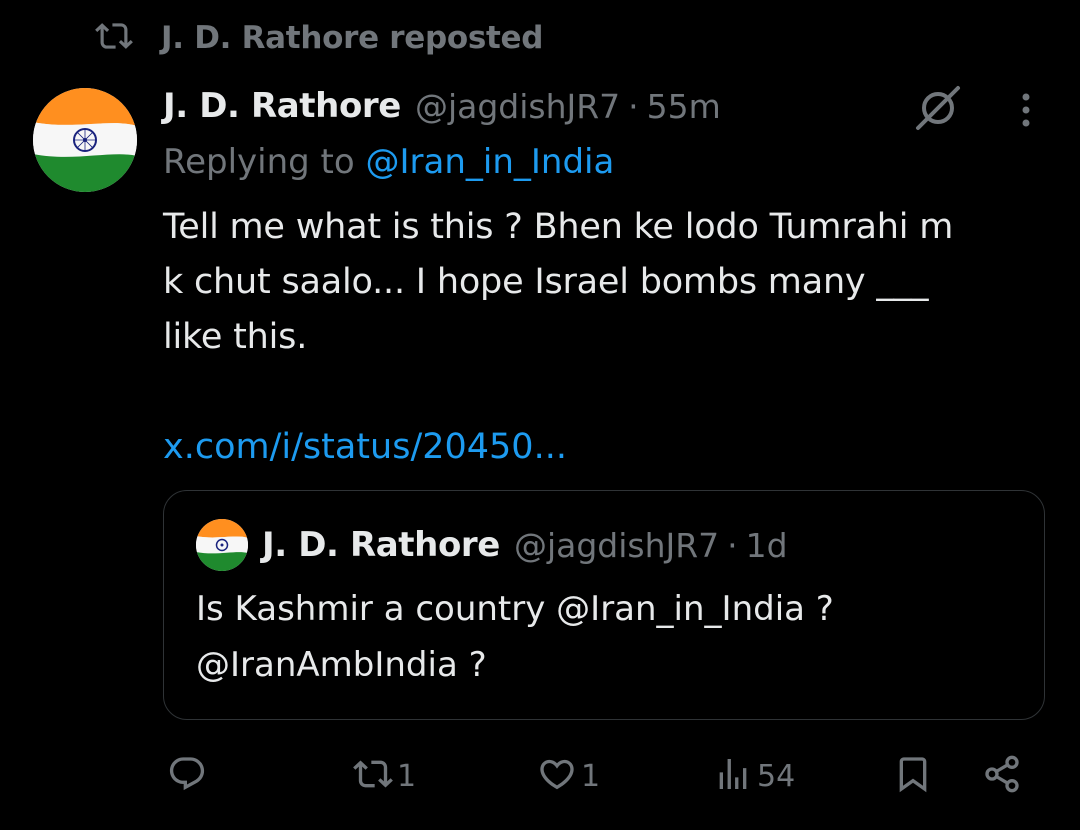  What do you see at coordinates (352, 38) in the screenshot?
I see `repost-label: J. D. Rathore reposted` at bounding box center [352, 38].